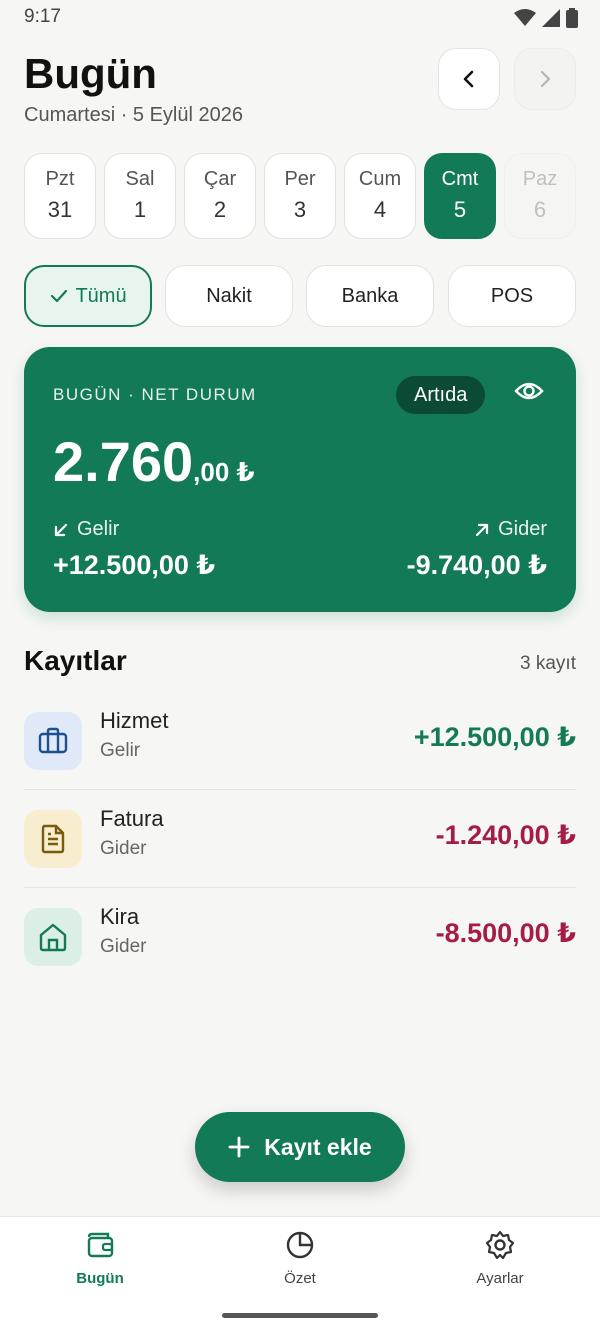  I want to click on filter-chip-label: Tümü, so click(101, 295).